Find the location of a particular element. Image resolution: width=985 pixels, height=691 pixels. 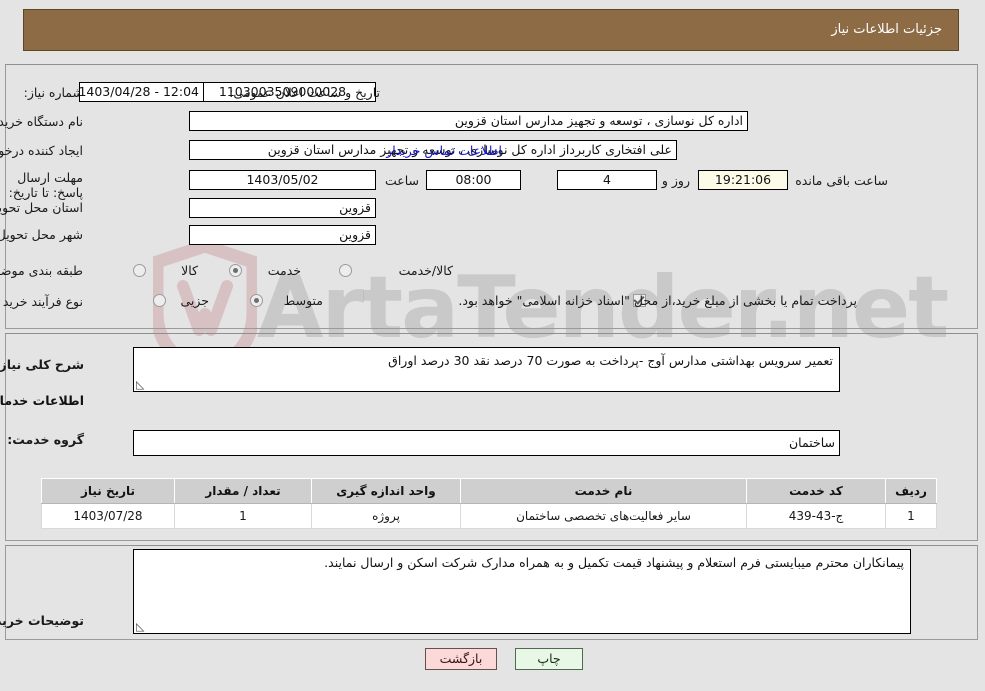

page-title: جزئیات اطلاعات نیاز is located at coordinates (887, 29).